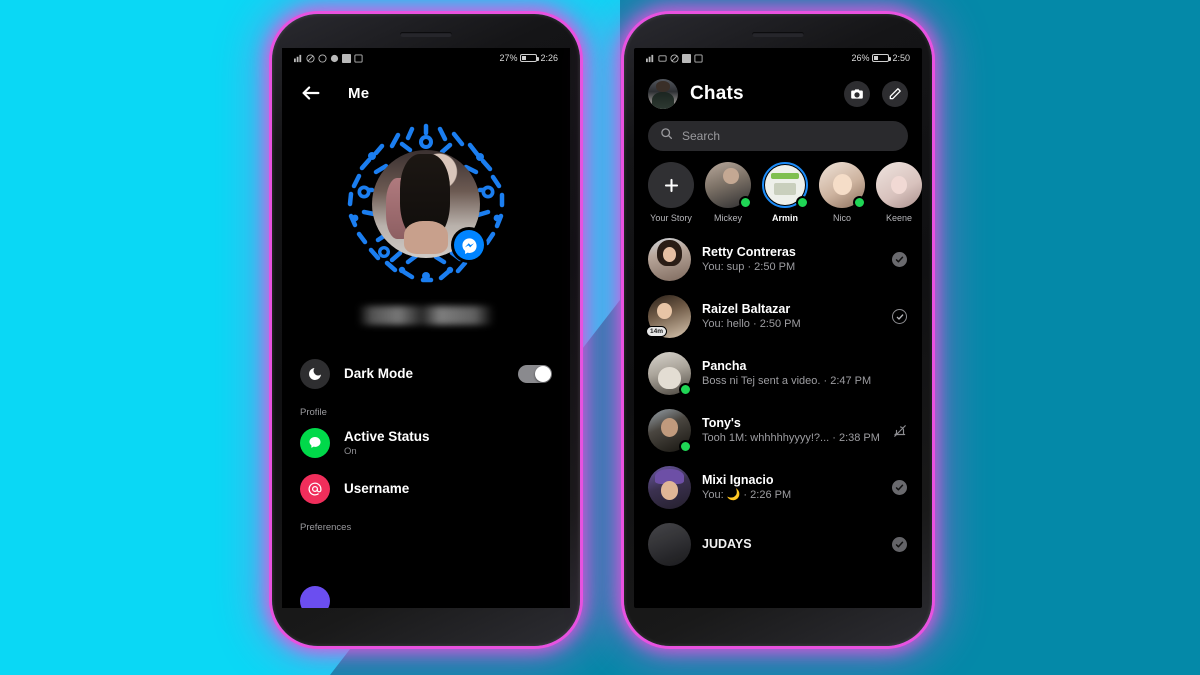  I want to click on mute-icon, so click(310, 58).